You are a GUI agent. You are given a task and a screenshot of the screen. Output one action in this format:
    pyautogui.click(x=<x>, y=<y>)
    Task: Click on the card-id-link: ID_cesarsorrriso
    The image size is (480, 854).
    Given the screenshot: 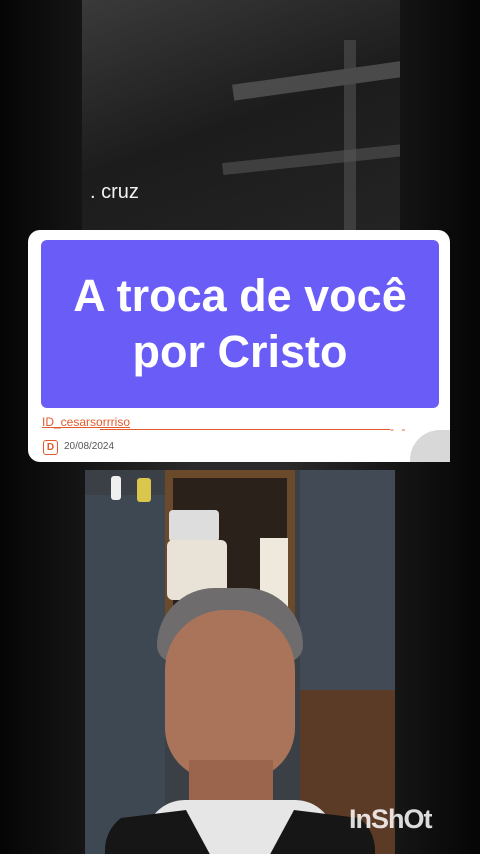 What is the action you would take?
    pyautogui.click(x=86, y=422)
    